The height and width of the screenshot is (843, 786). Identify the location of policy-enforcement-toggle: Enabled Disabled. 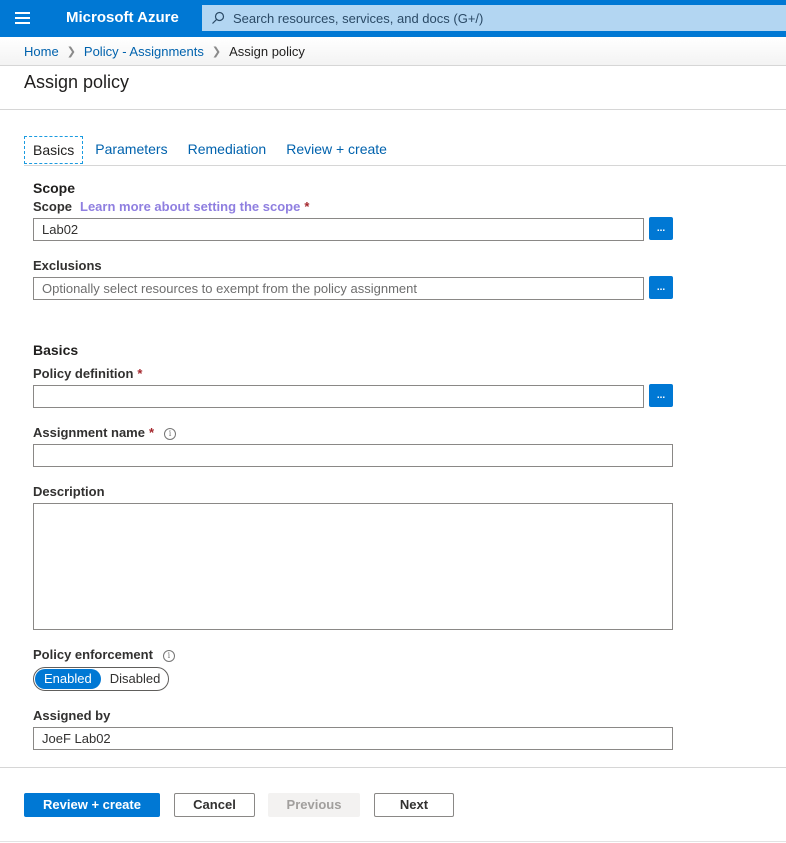
(101, 679).